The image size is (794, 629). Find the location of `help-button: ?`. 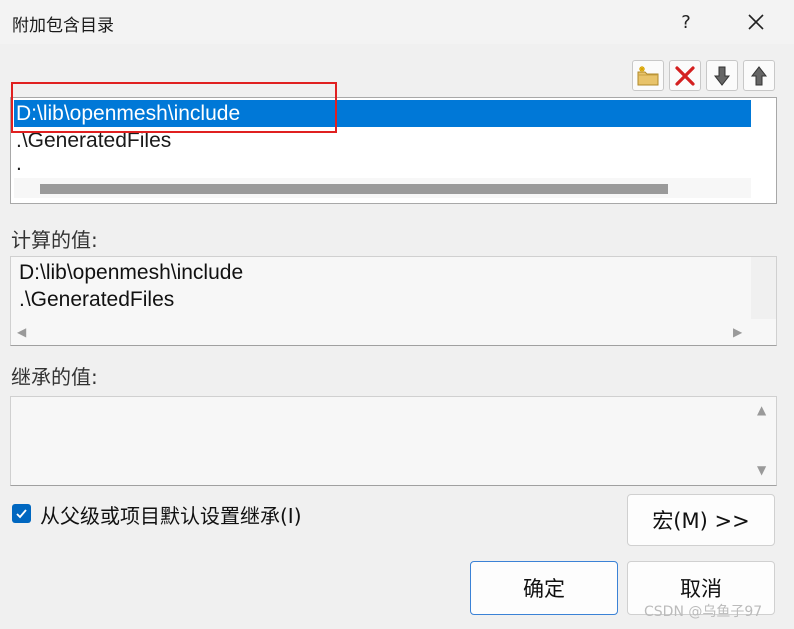

help-button: ? is located at coordinates (686, 22).